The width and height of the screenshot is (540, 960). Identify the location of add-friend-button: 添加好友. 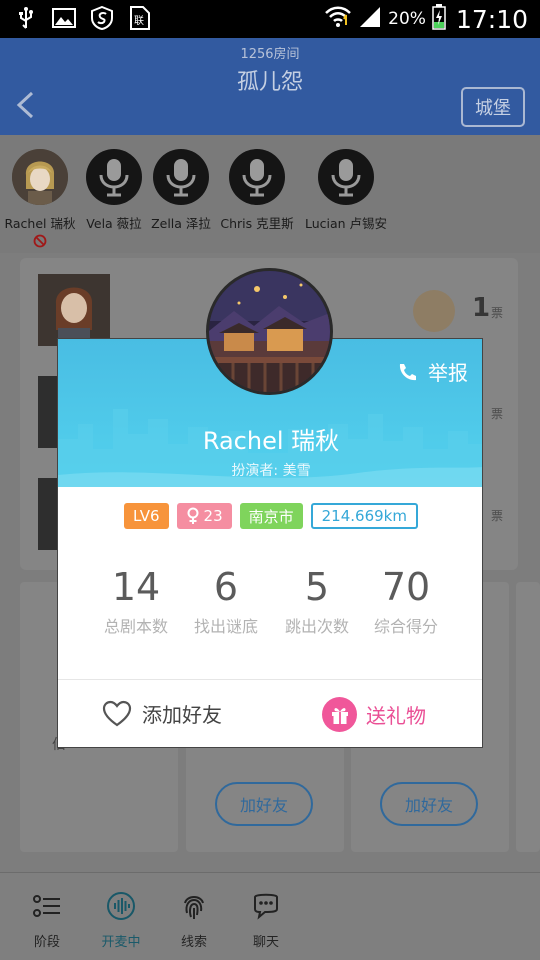
(162, 713).